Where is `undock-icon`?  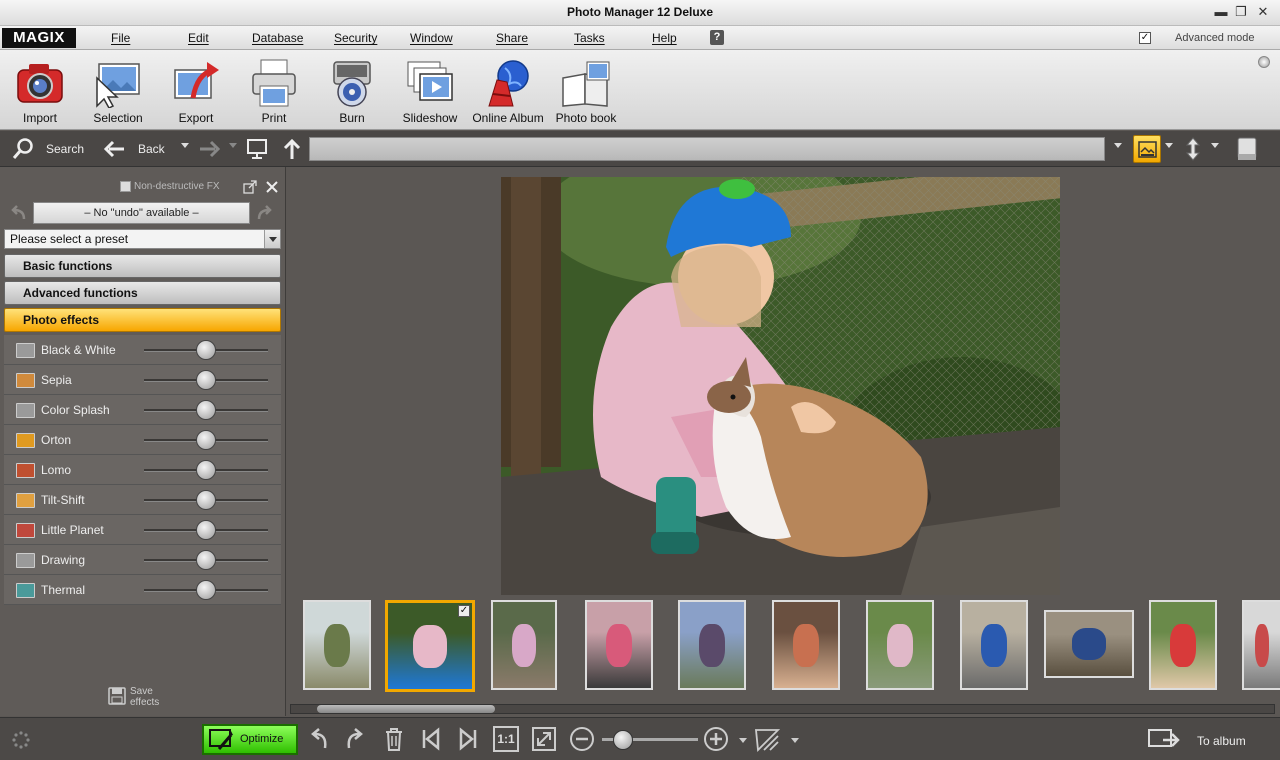
undock-icon is located at coordinates (250, 187).